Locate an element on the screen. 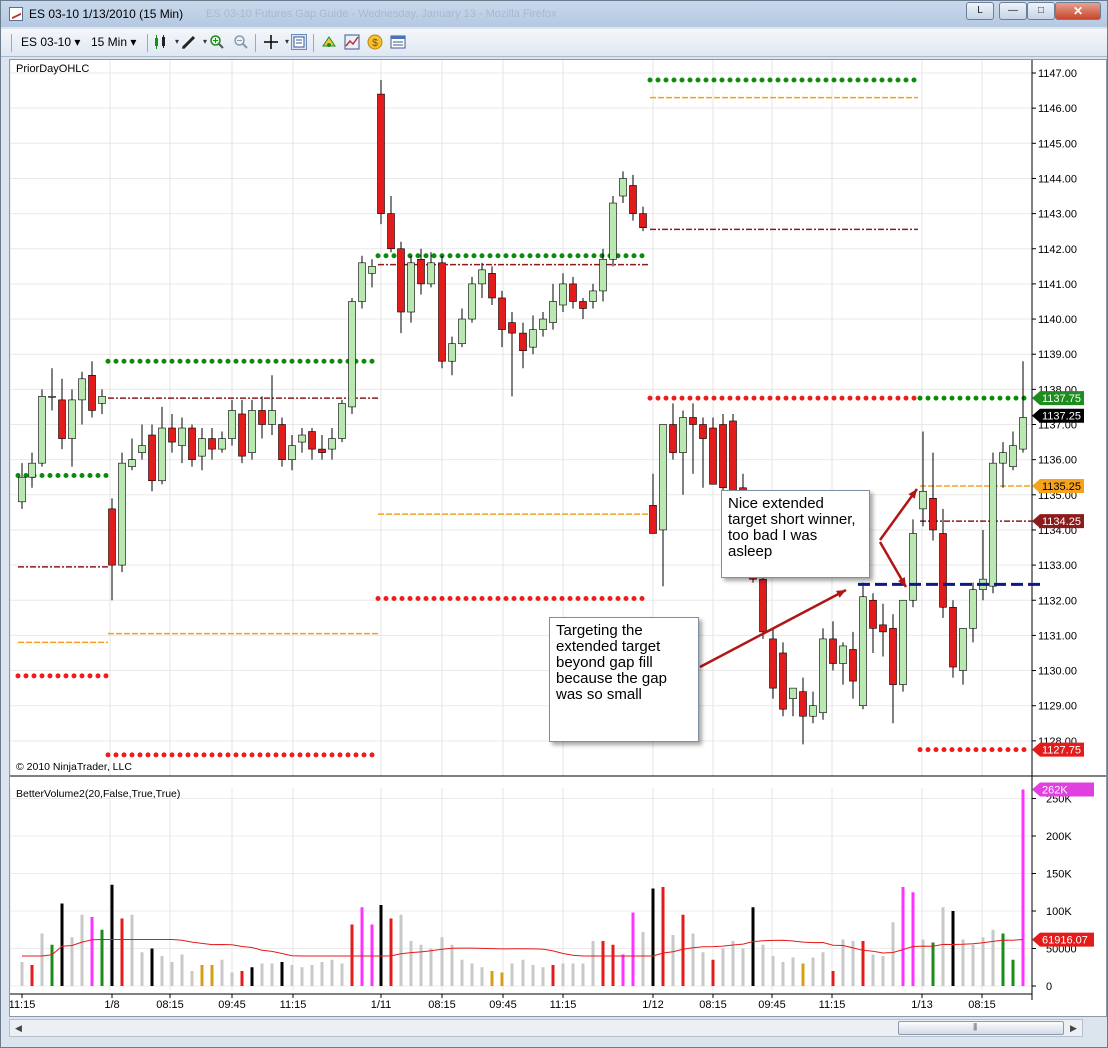 Image resolution: width=1108 pixels, height=1048 pixels. price-tick-label: 1142.00 is located at coordinates (1057, 250).